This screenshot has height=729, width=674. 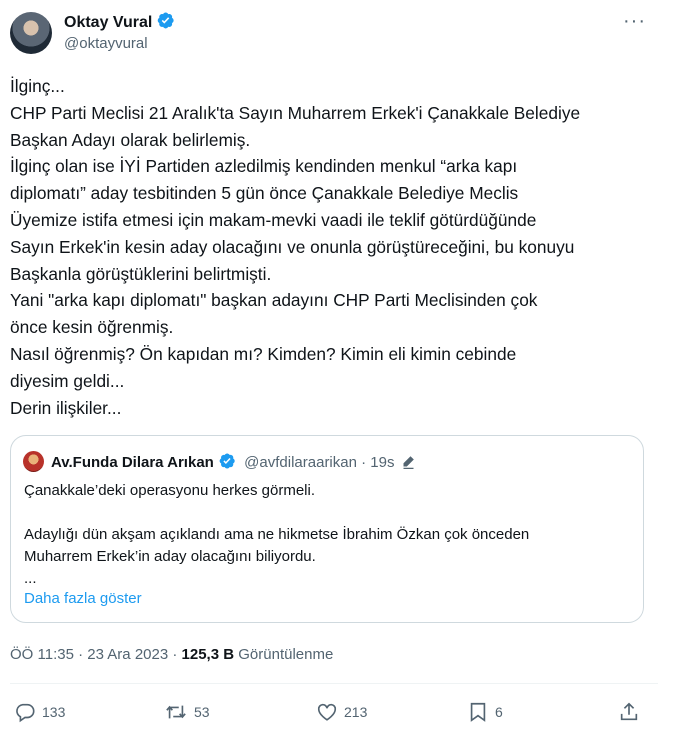 What do you see at coordinates (25, 713) in the screenshot?
I see `reply-icon` at bounding box center [25, 713].